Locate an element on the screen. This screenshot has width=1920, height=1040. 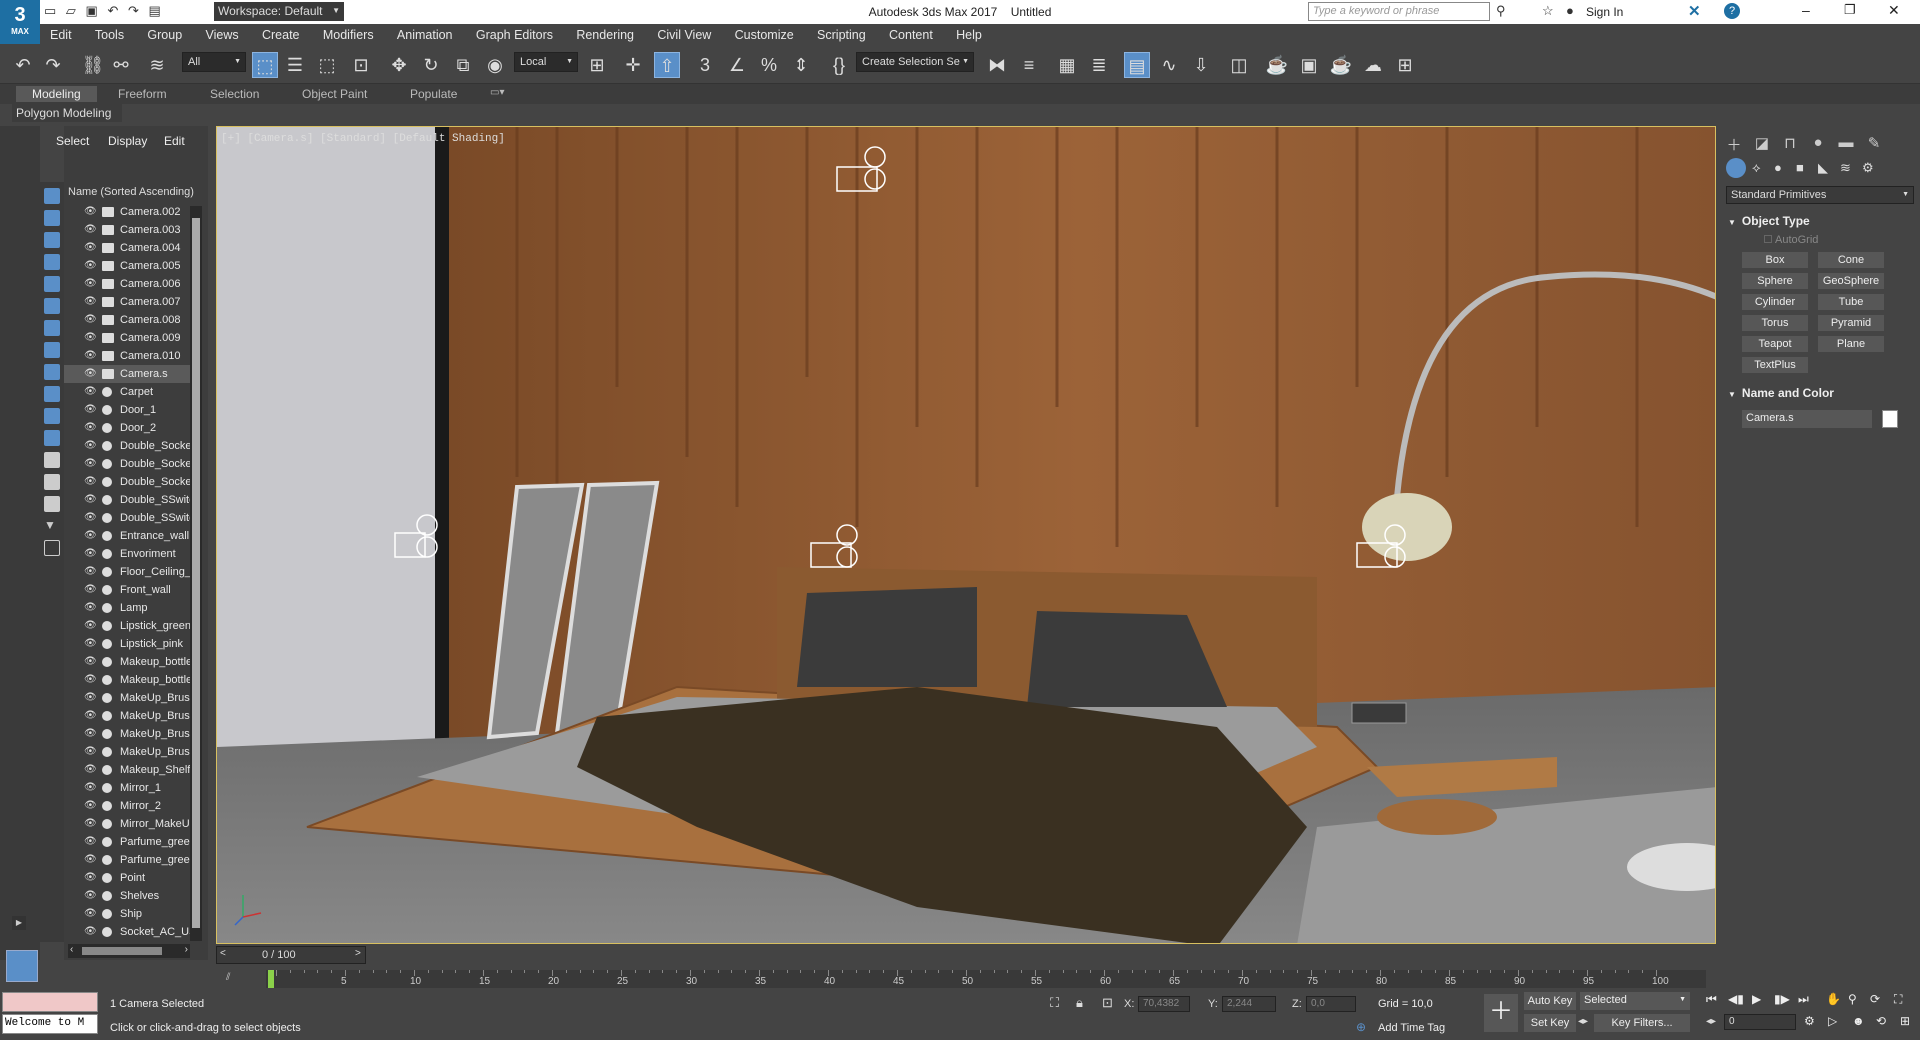
ribbon-options-icon: ▭▾ is located at coordinates (497, 92).